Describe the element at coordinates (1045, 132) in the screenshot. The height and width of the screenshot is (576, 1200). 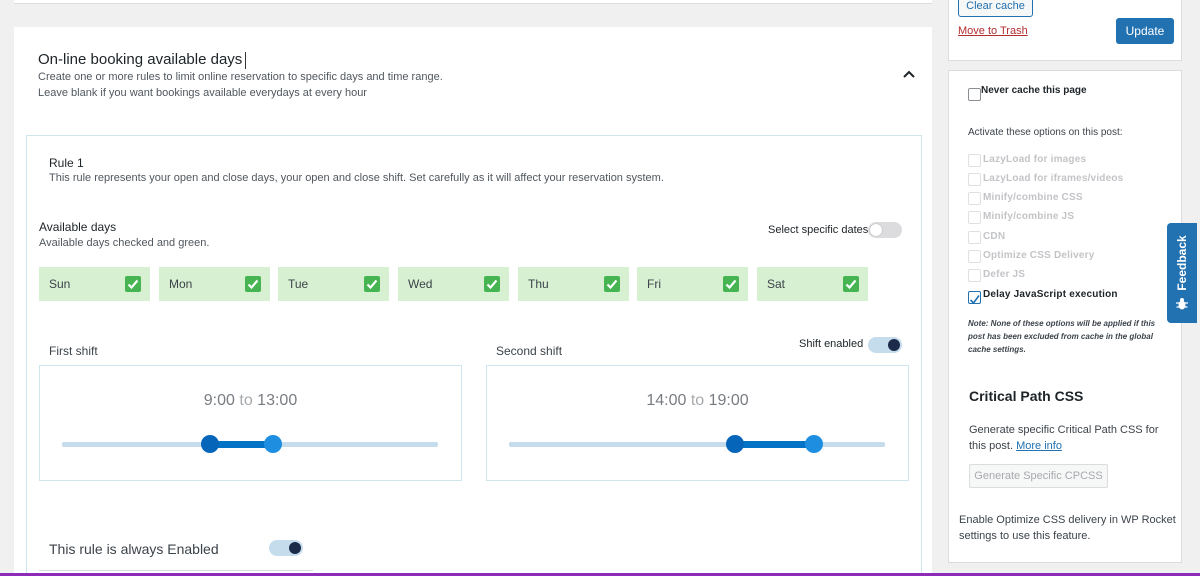
I see `activate-options-label: Activate these options on this post:` at that location.